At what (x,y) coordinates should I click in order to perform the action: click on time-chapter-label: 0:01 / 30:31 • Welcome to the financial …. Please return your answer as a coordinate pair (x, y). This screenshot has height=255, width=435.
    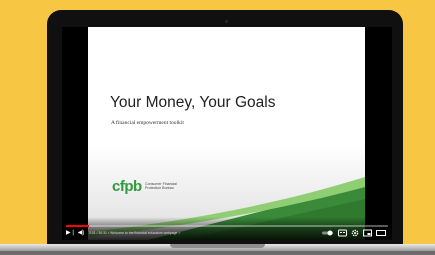
    Looking at the image, I should click on (134, 233).